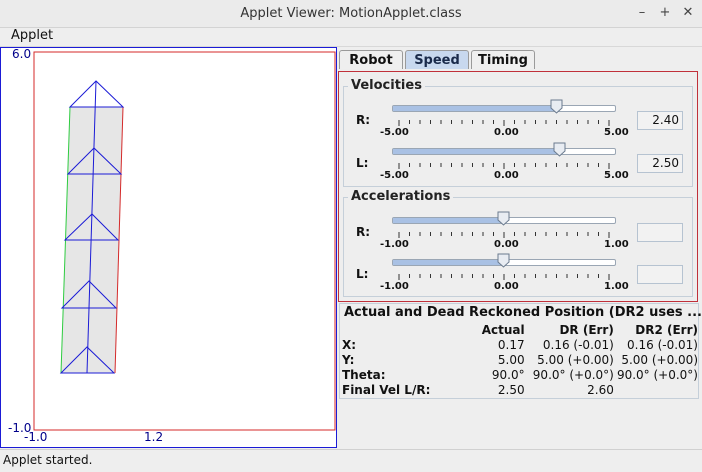 Image resolution: width=702 pixels, height=472 pixels. Describe the element at coordinates (32, 35) in the screenshot. I see `menu-applet: Applet` at that location.